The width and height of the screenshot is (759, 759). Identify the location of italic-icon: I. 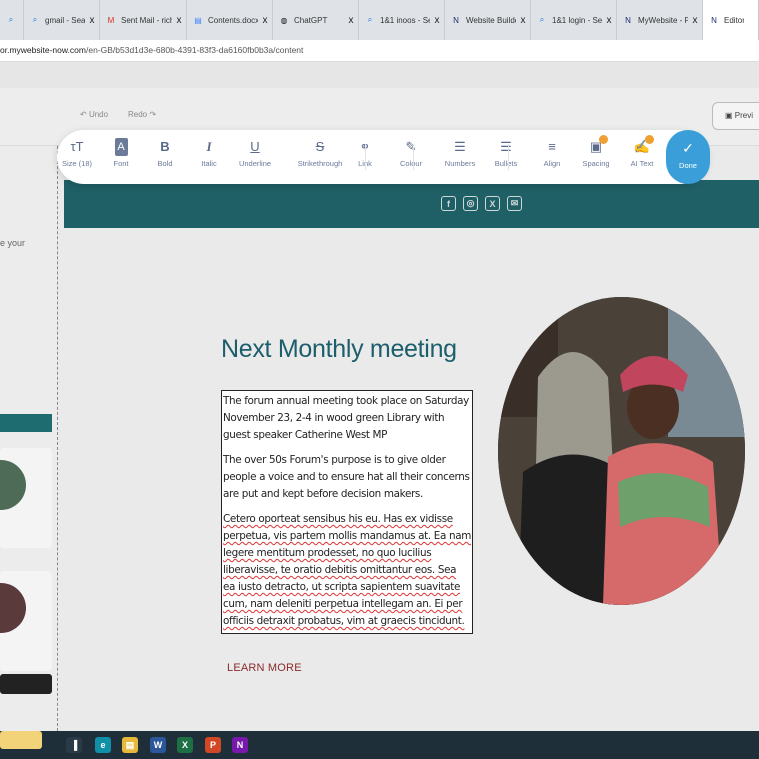
(209, 146).